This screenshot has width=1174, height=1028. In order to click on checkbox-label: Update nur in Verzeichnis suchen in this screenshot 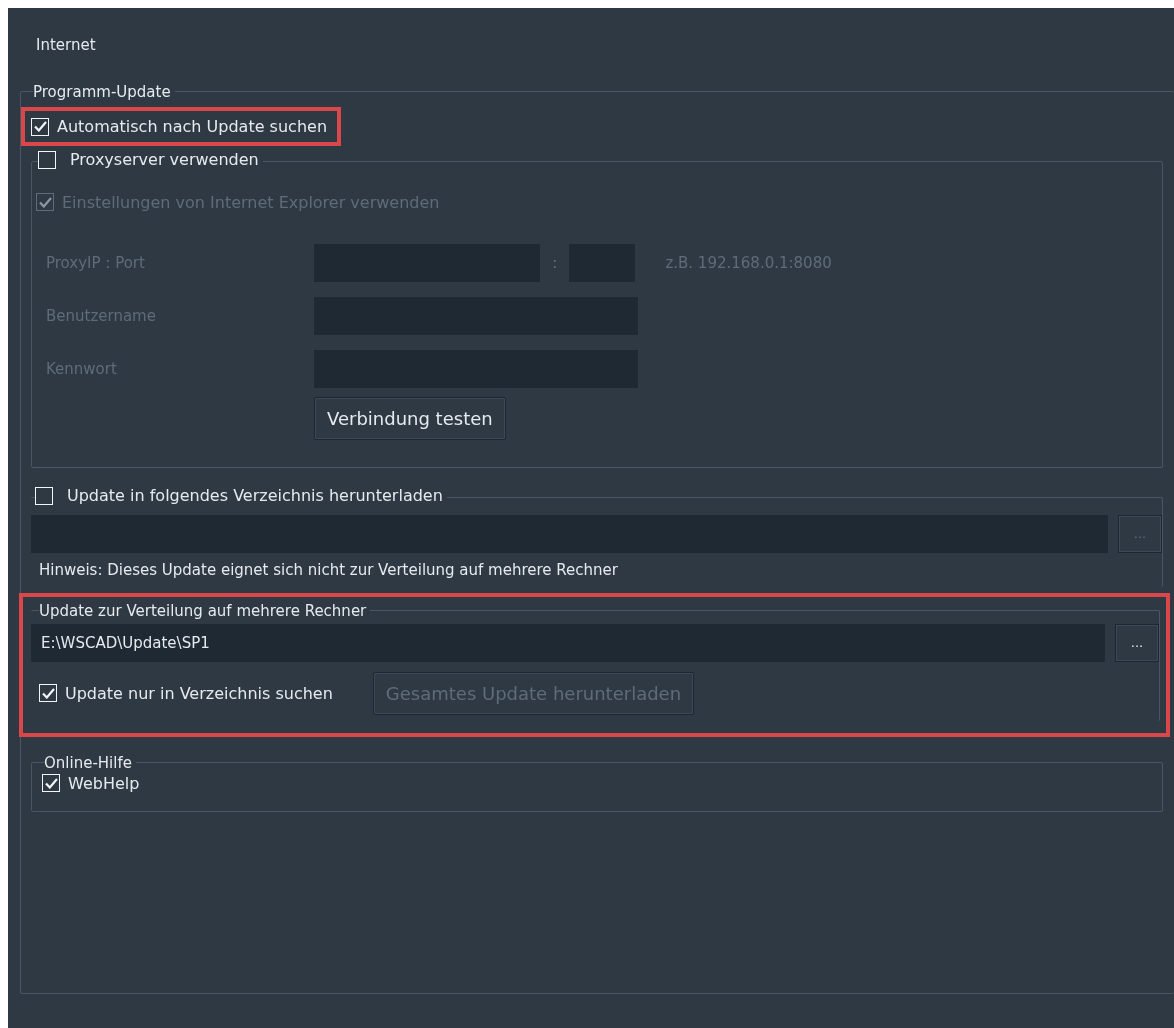, I will do `click(199, 693)`.